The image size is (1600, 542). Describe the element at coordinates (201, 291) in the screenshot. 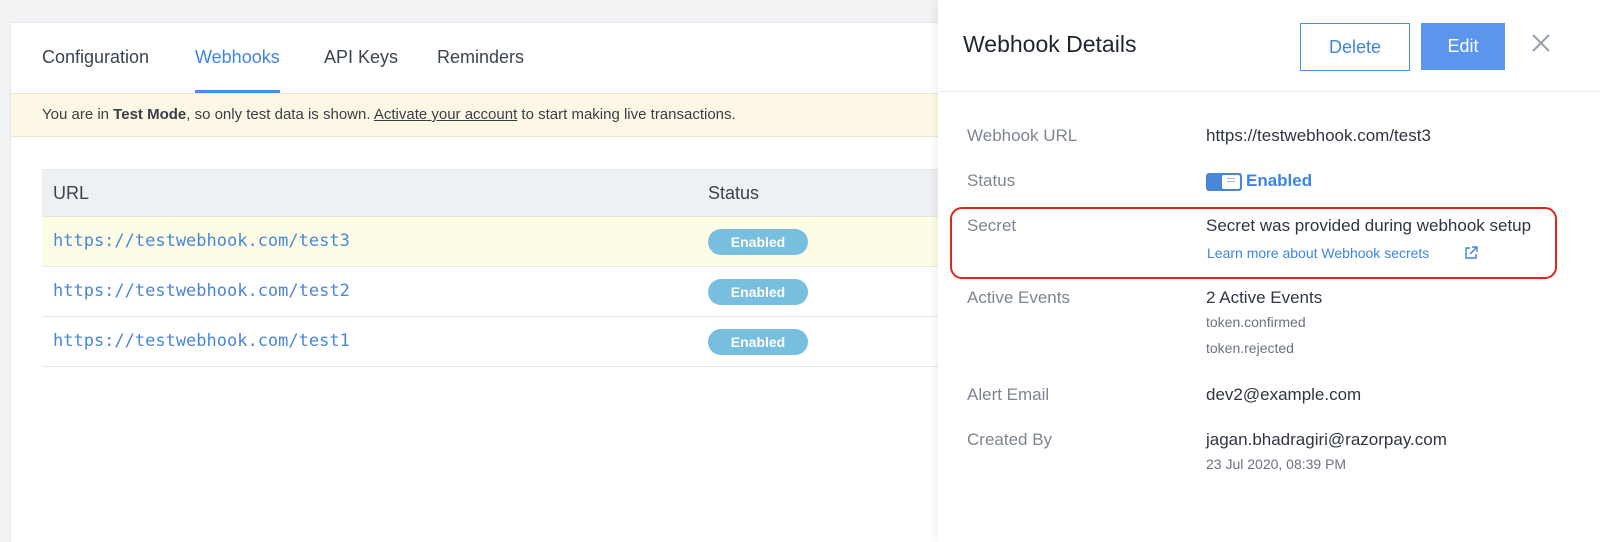

I see `webhook-url-link: https://testwebhook.com/test2` at that location.